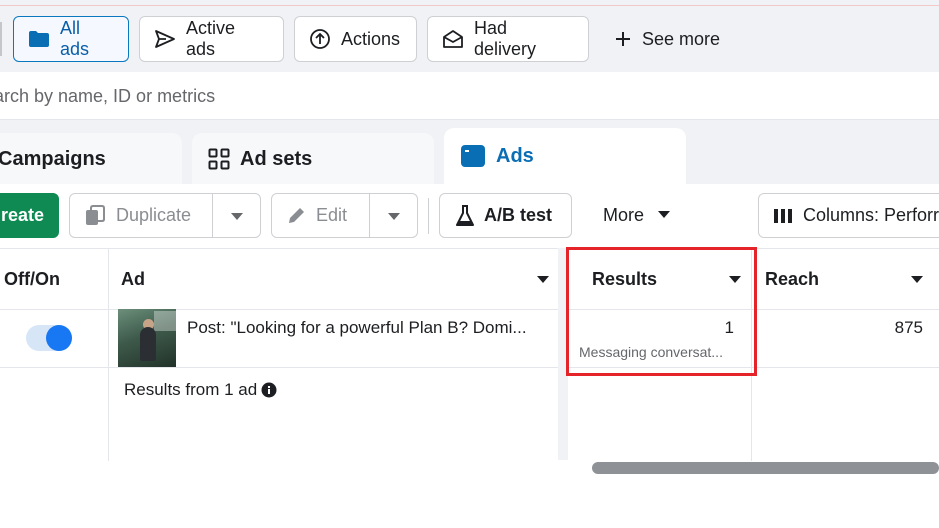 The image size is (939, 528). I want to click on header-off-on-label: Off/On, so click(32, 278).